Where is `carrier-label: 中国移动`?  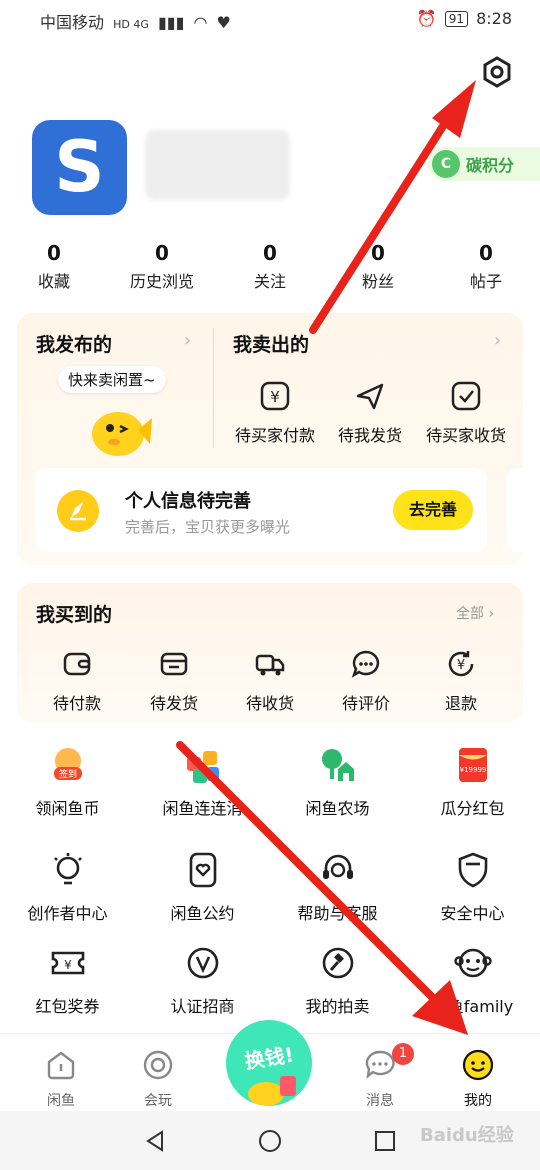 carrier-label: 中国移动 is located at coordinates (72, 22).